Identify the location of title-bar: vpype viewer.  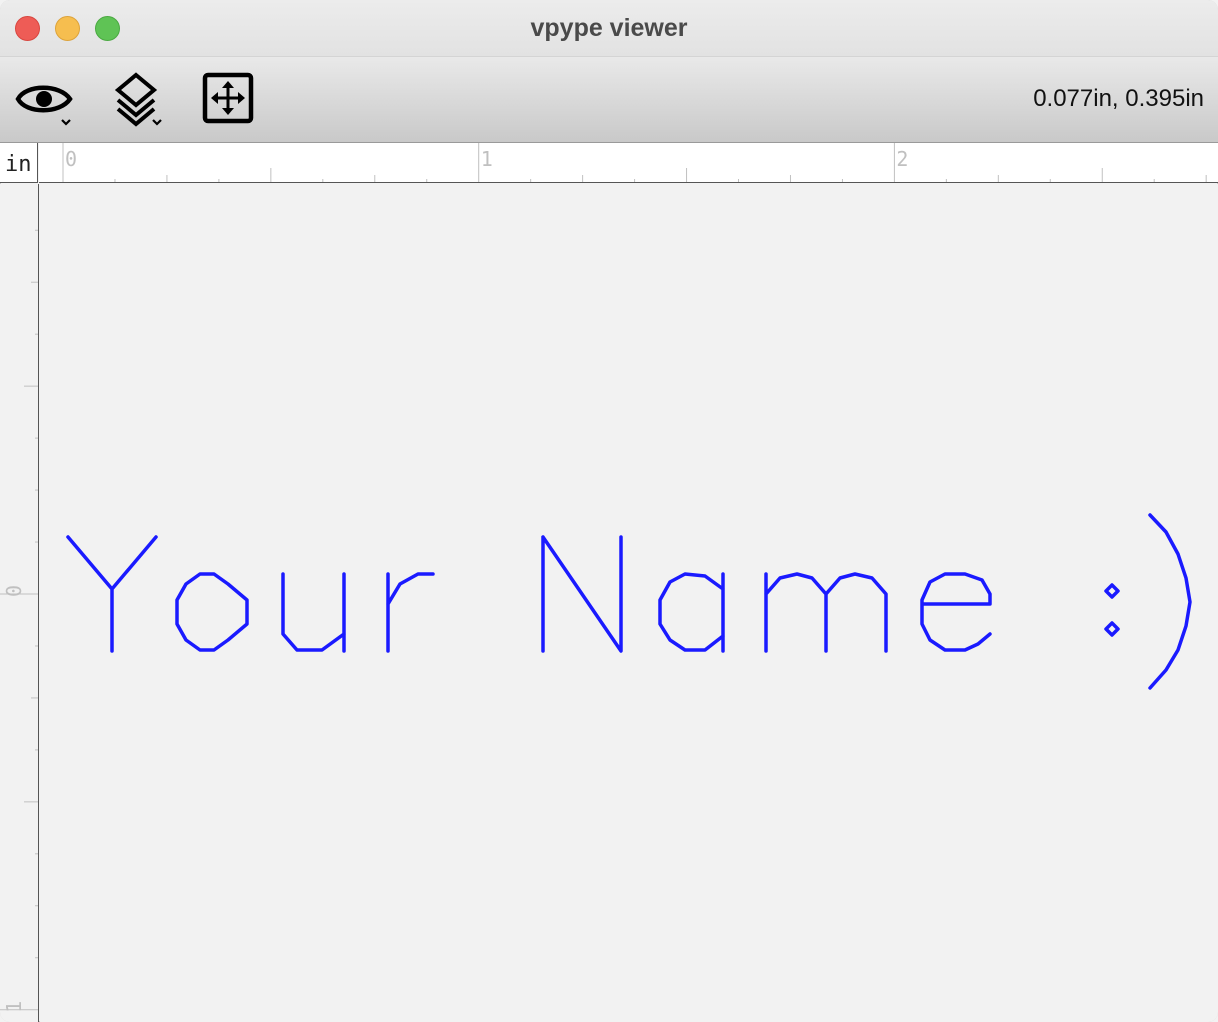
(609, 28).